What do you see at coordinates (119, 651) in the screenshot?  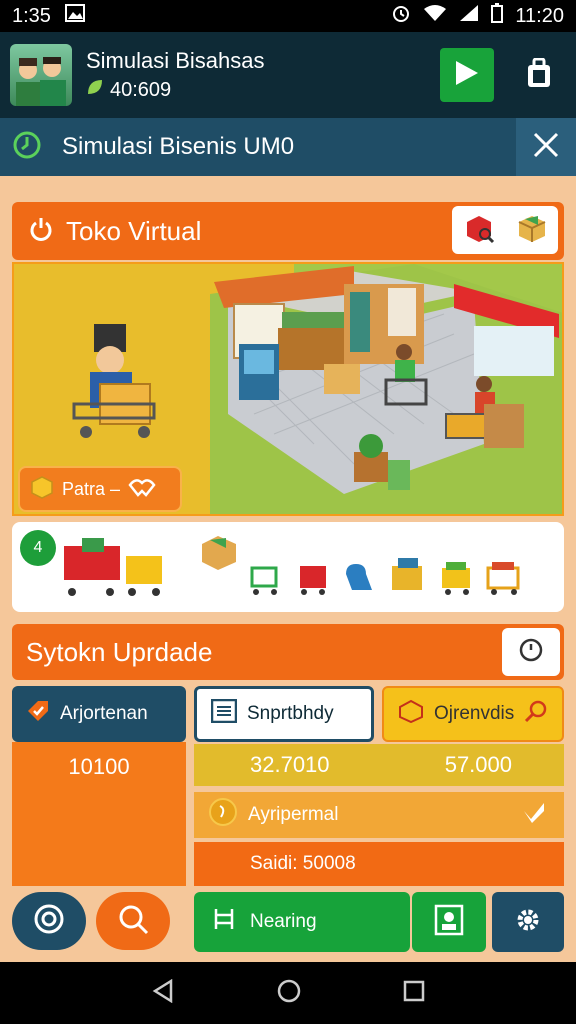 I see `upgrade-title: Sytokn Uprdade` at bounding box center [119, 651].